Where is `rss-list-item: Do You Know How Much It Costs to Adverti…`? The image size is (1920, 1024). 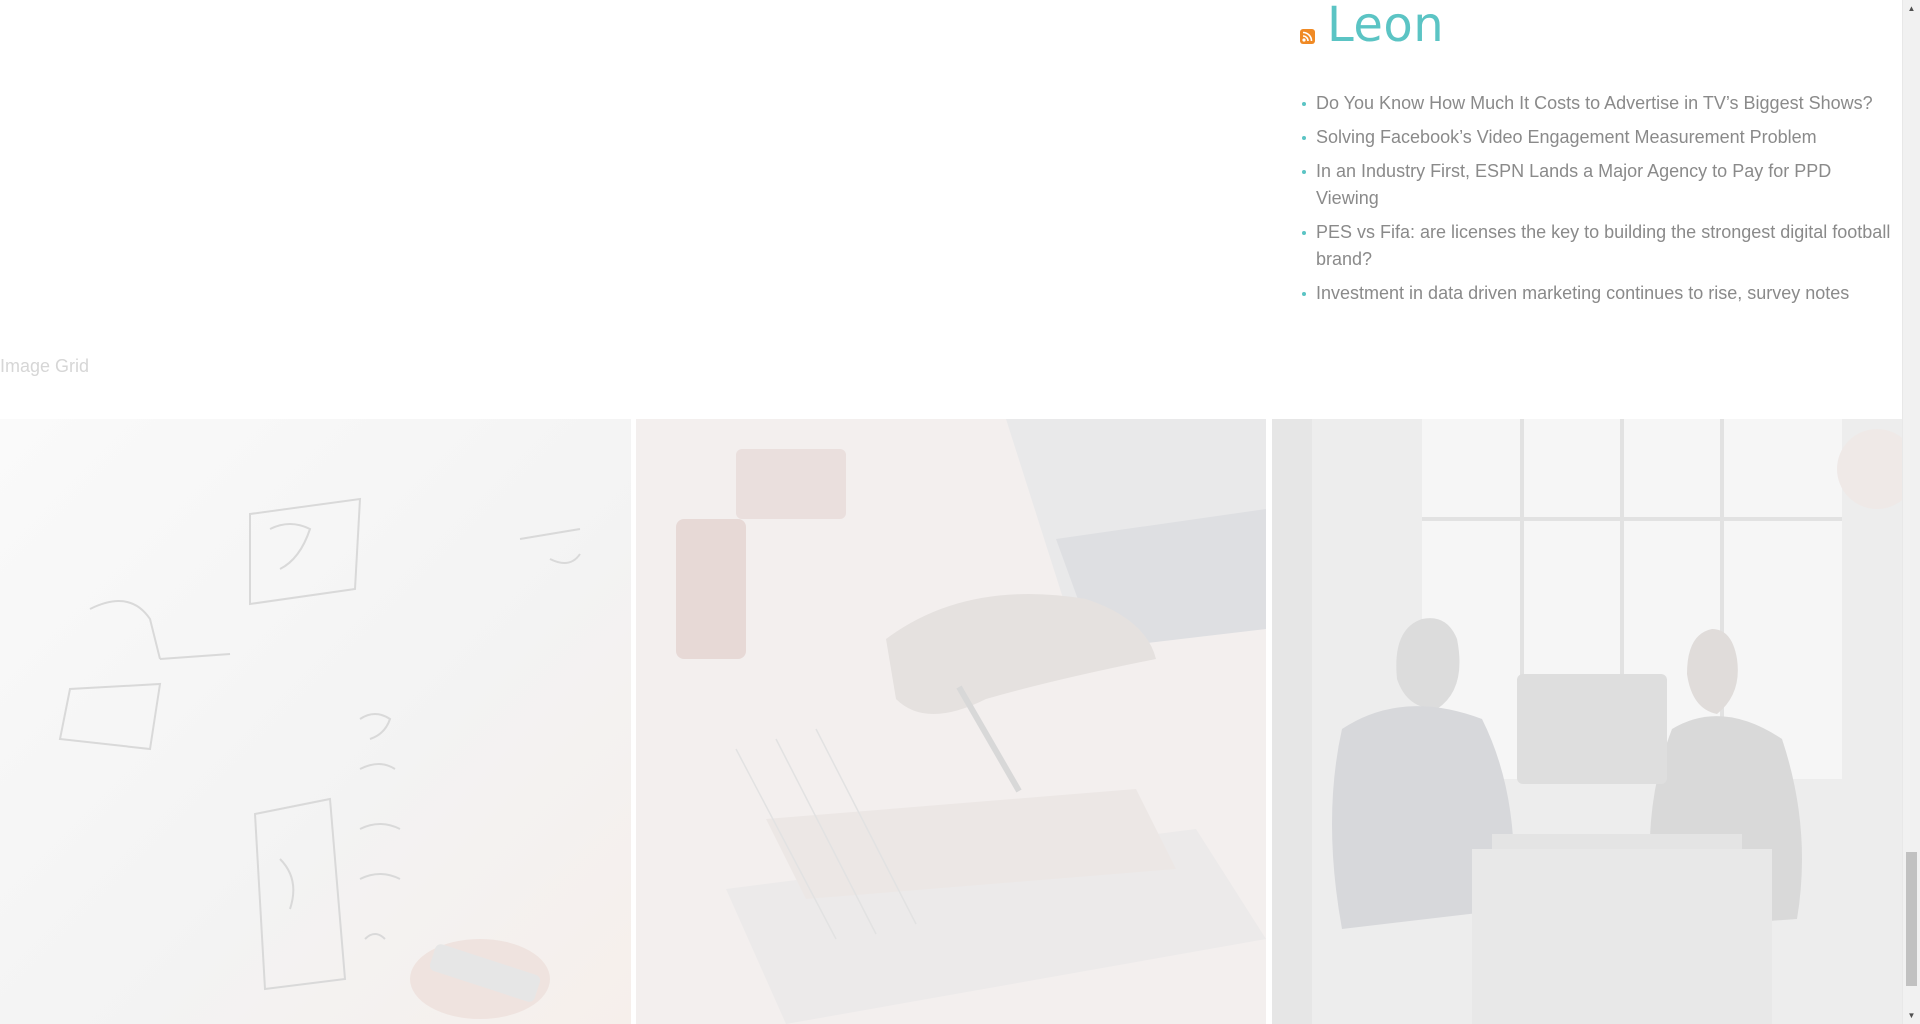 rss-list-item: Do You Know How Much It Costs to Adverti… is located at coordinates (1598, 103).